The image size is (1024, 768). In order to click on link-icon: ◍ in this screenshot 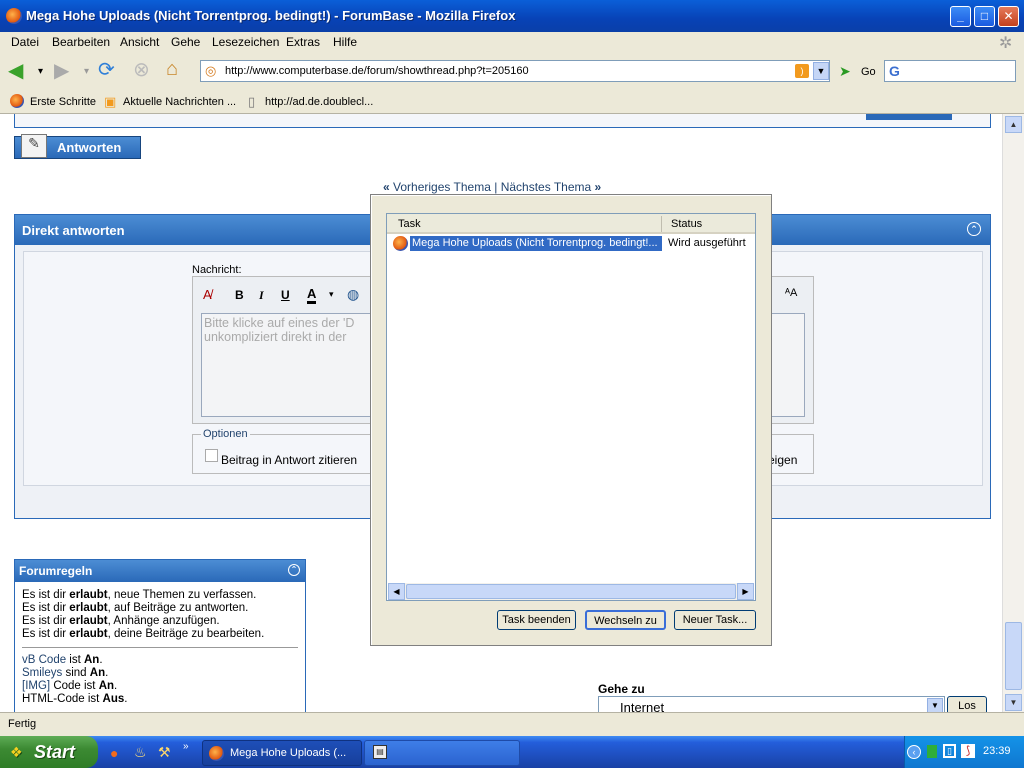, I will do `click(353, 294)`.